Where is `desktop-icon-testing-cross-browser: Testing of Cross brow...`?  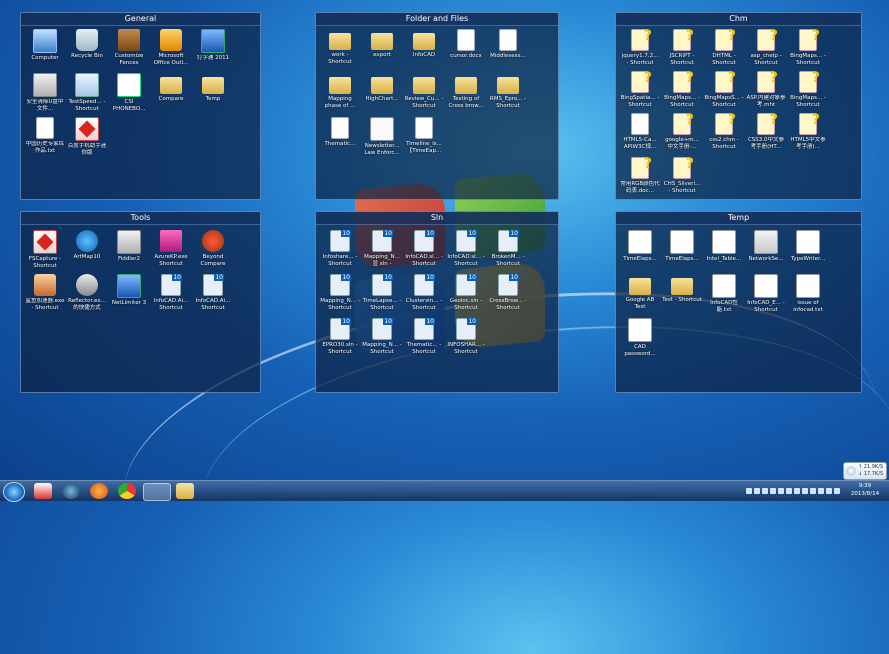 desktop-icon-testing-cross-browser: Testing of Cross brow... is located at coordinates (466, 94).